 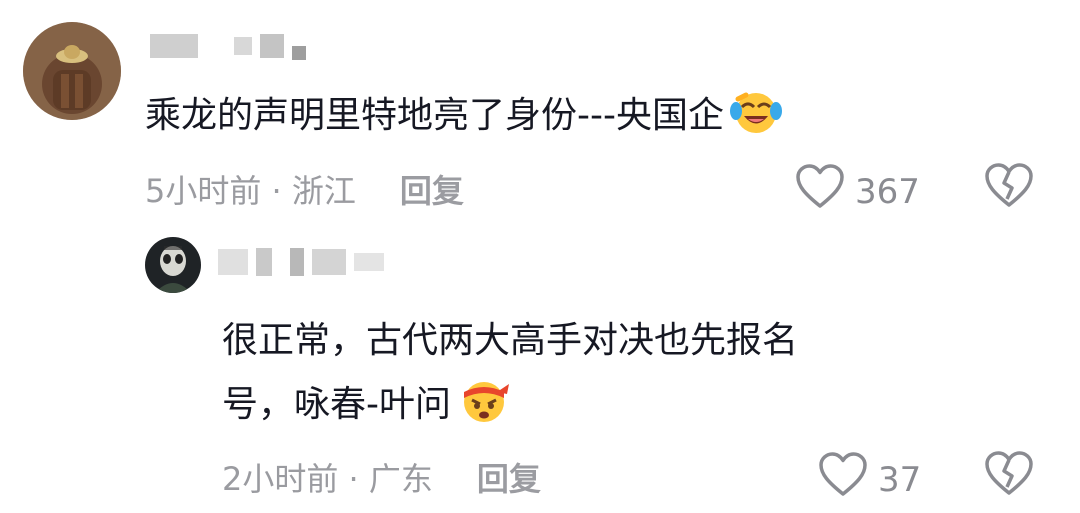 What do you see at coordinates (434, 115) in the screenshot?
I see `comment-text-content: 乘龙的声明里特地亮了身份---央国企` at bounding box center [434, 115].